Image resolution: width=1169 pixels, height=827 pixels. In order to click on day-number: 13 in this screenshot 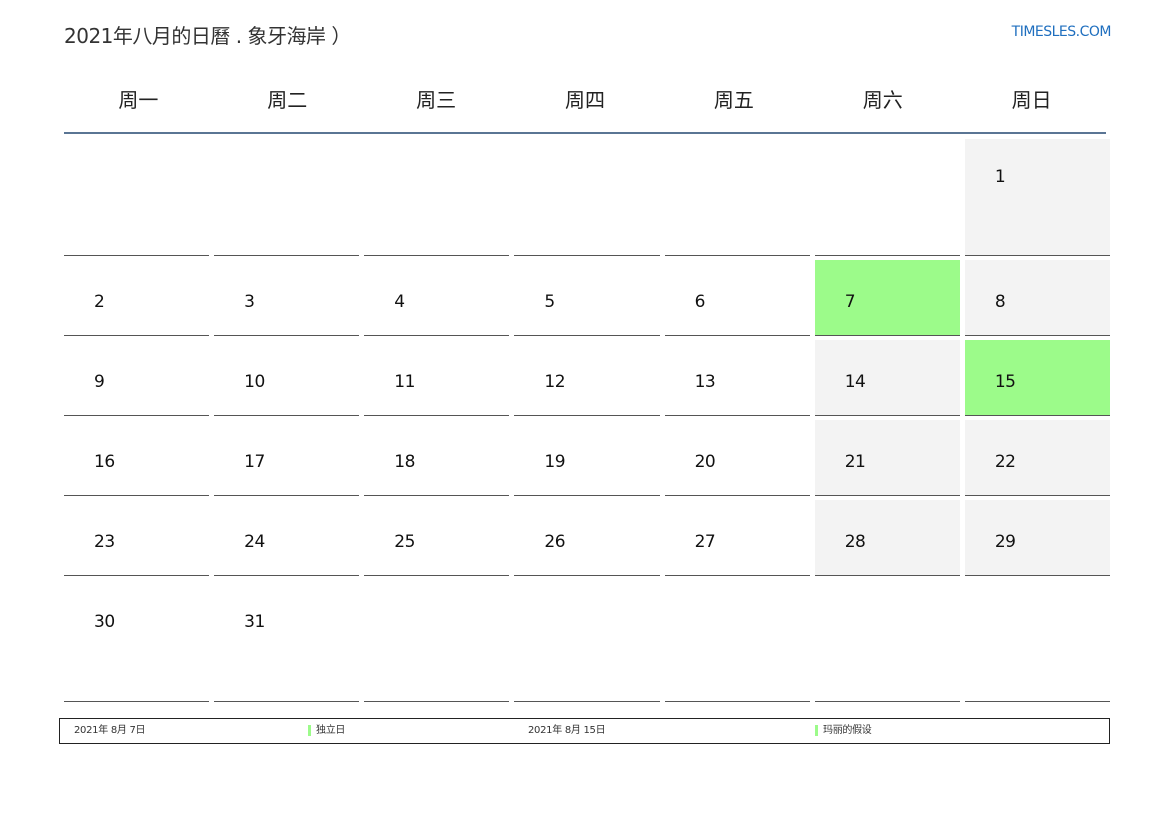, I will do `click(705, 382)`.